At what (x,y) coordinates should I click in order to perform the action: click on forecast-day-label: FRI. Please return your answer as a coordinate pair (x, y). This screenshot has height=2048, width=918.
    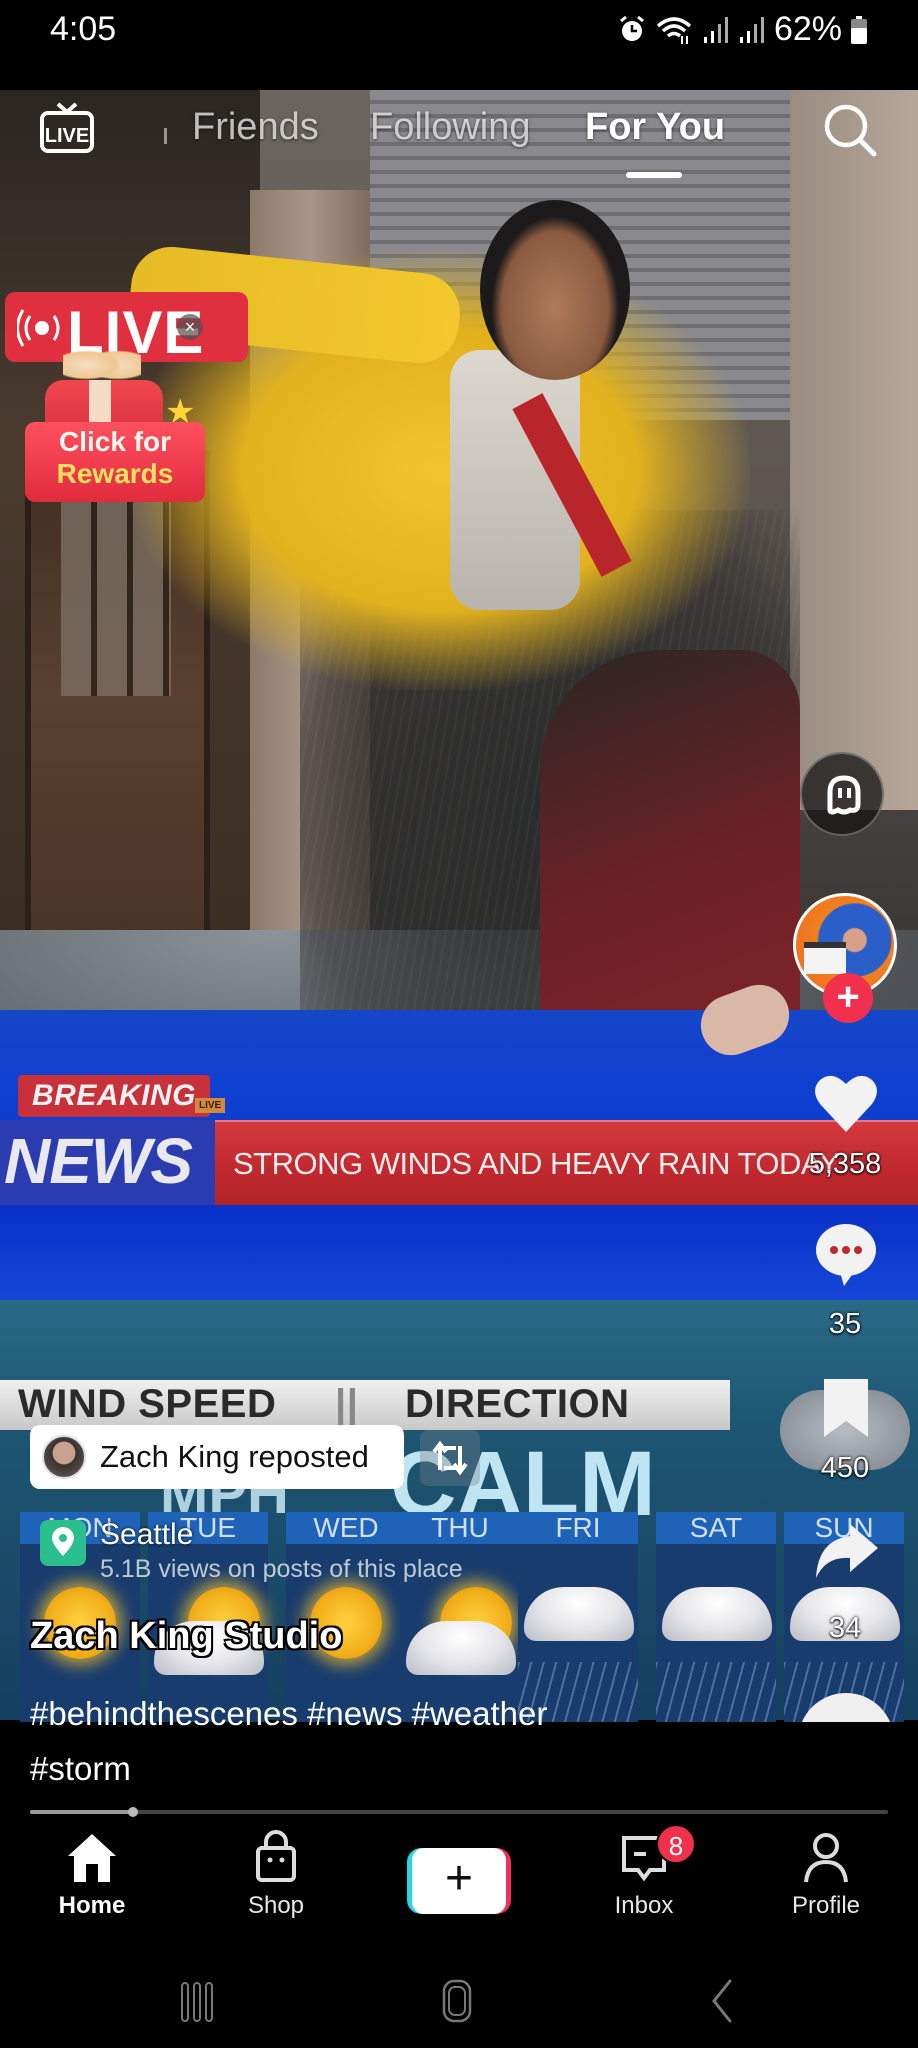
    Looking at the image, I should click on (578, 1528).